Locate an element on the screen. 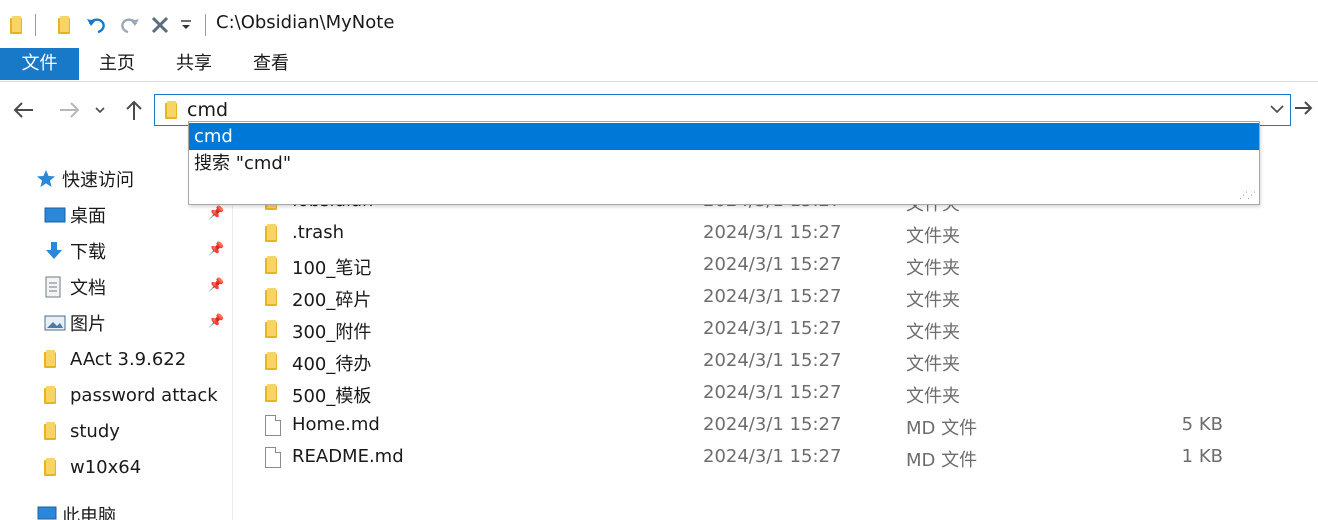 The height and width of the screenshot is (520, 1318). file-name: 500_模板 is located at coordinates (332, 396).